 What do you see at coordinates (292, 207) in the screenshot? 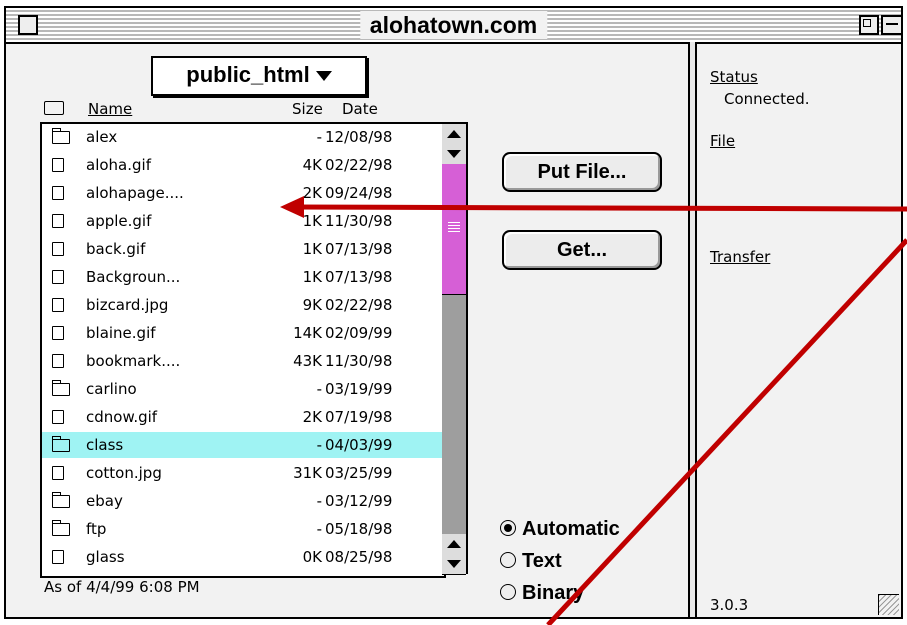
I see `annotation-arrowhead-icon` at bounding box center [292, 207].